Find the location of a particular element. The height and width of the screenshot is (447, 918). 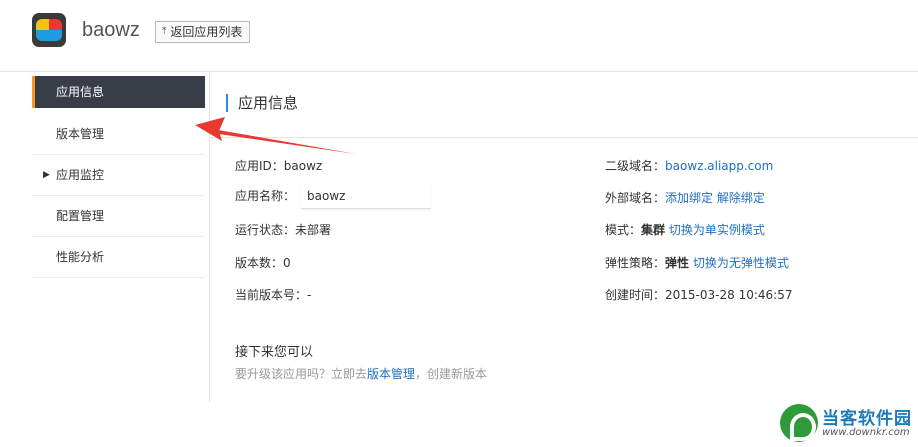

sidebar-item-app-info: 应用信息 is located at coordinates (118, 92).